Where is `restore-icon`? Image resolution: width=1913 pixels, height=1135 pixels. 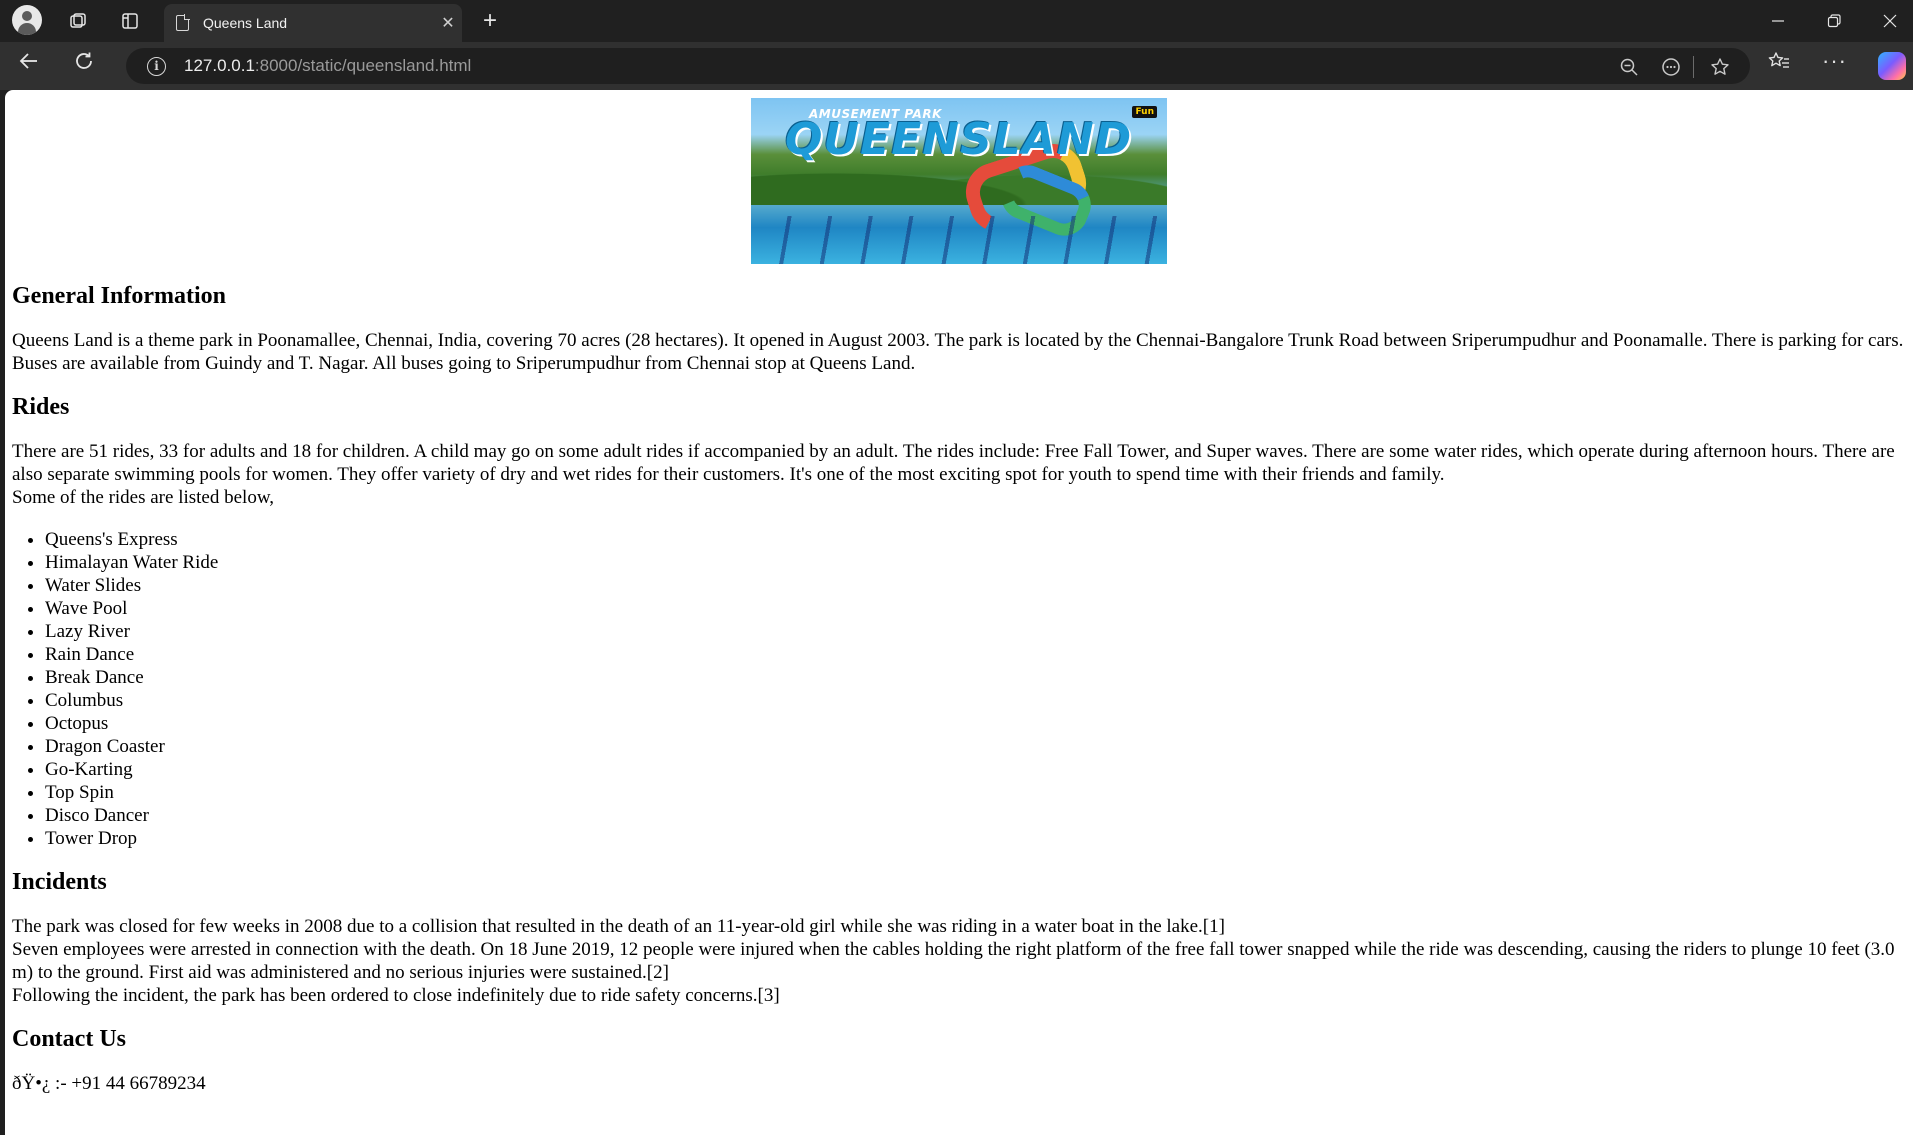
restore-icon is located at coordinates (1834, 21).